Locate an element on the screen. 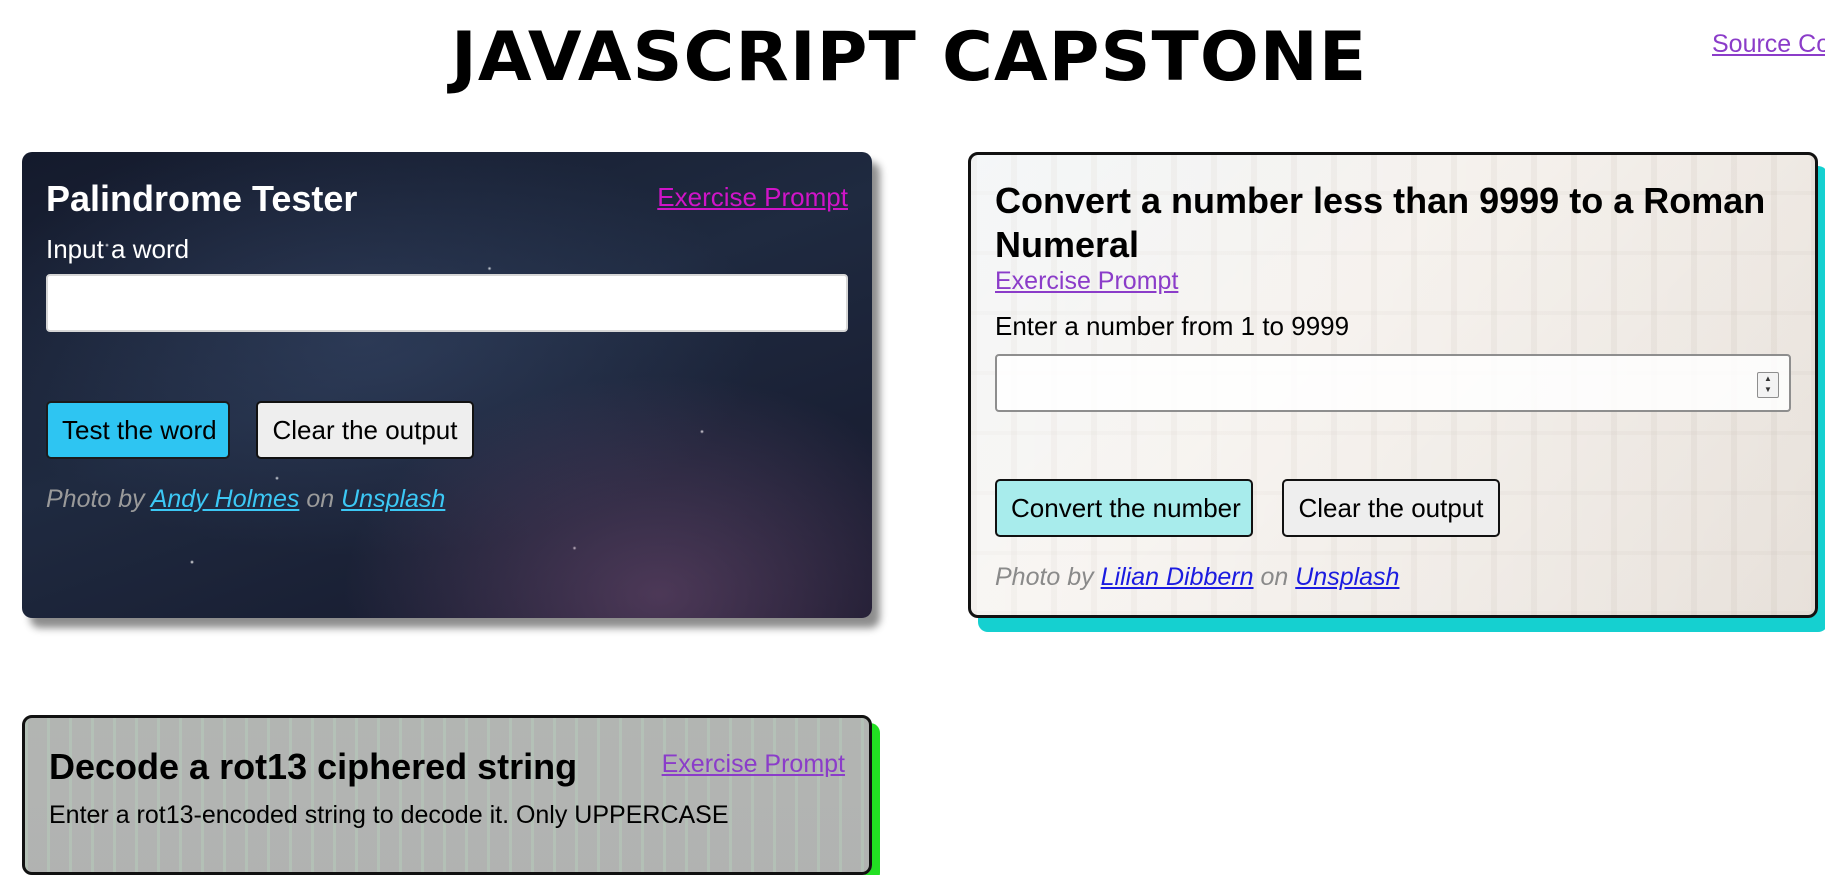  rot13-exercise-prompt-link: Exercise Prompt is located at coordinates (753, 764).